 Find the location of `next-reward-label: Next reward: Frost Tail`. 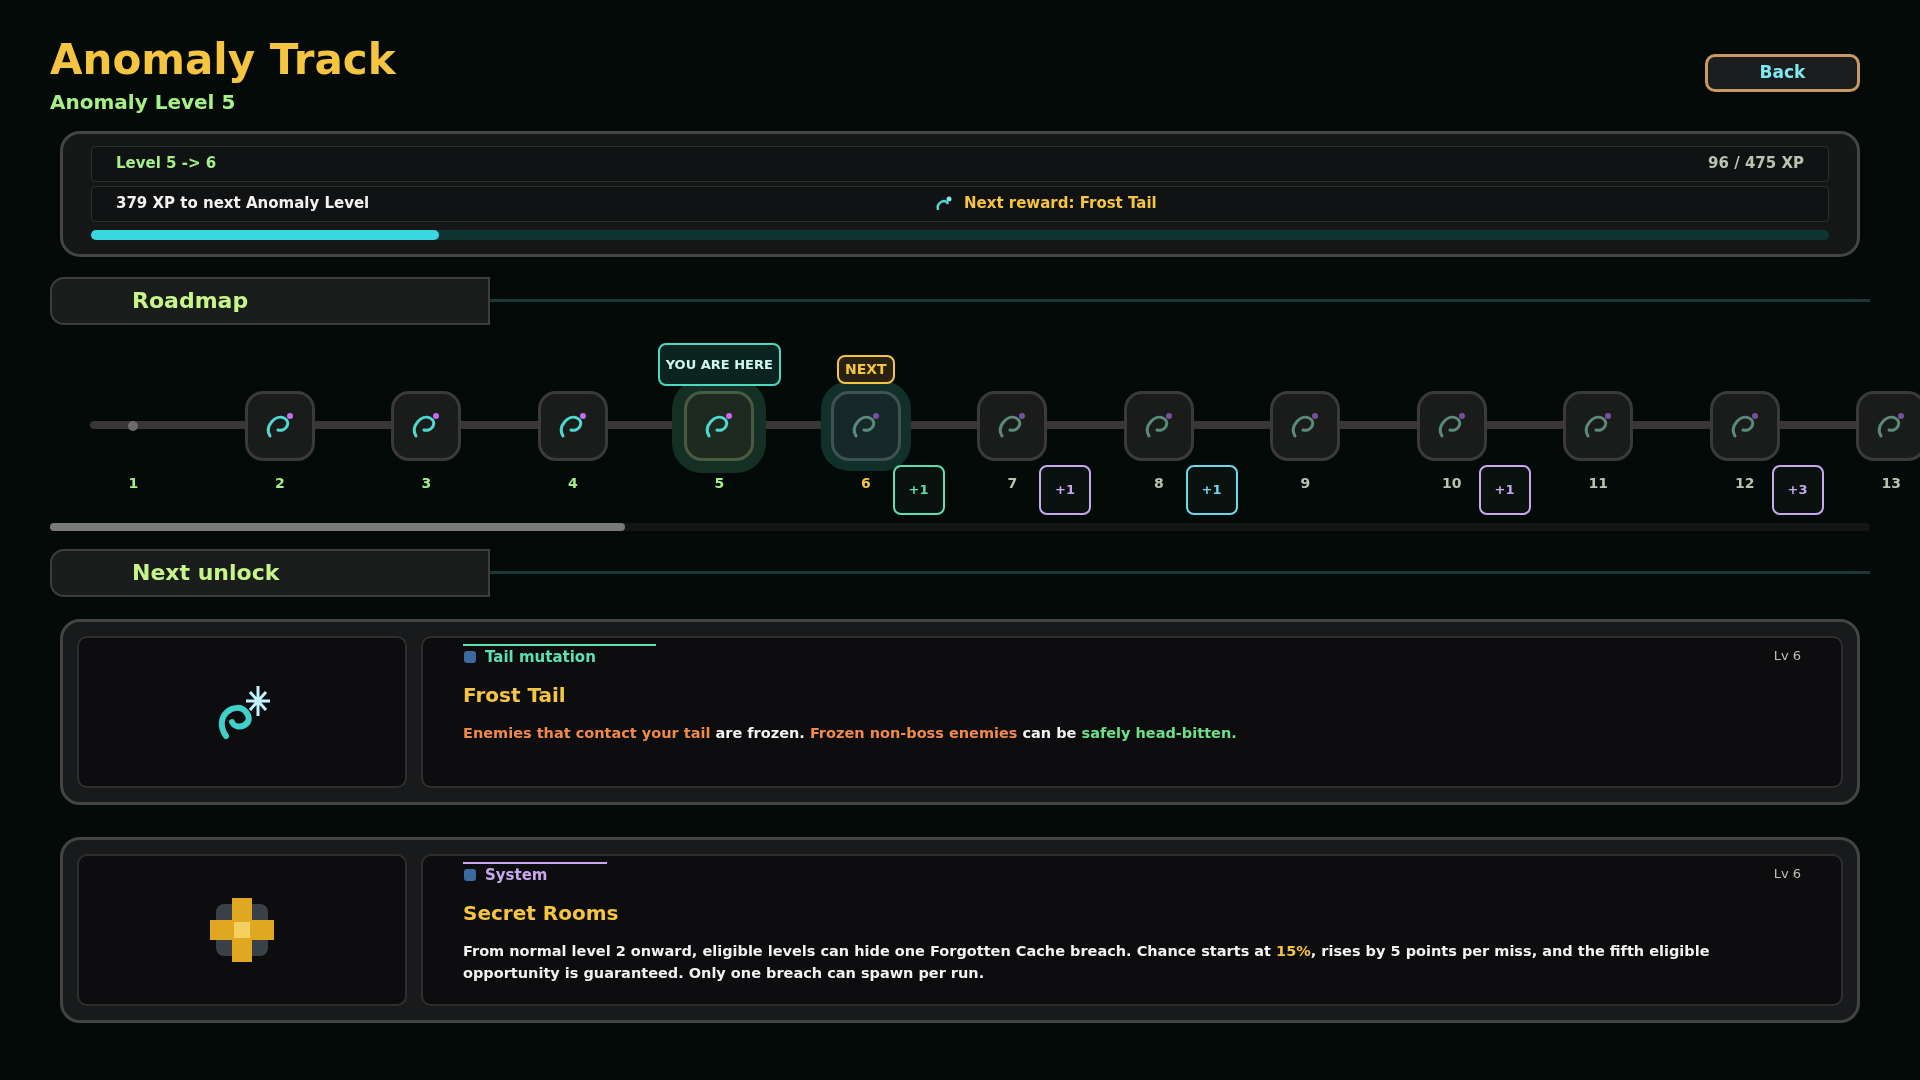

next-reward-label: Next reward: Frost Tail is located at coordinates (1060, 204).